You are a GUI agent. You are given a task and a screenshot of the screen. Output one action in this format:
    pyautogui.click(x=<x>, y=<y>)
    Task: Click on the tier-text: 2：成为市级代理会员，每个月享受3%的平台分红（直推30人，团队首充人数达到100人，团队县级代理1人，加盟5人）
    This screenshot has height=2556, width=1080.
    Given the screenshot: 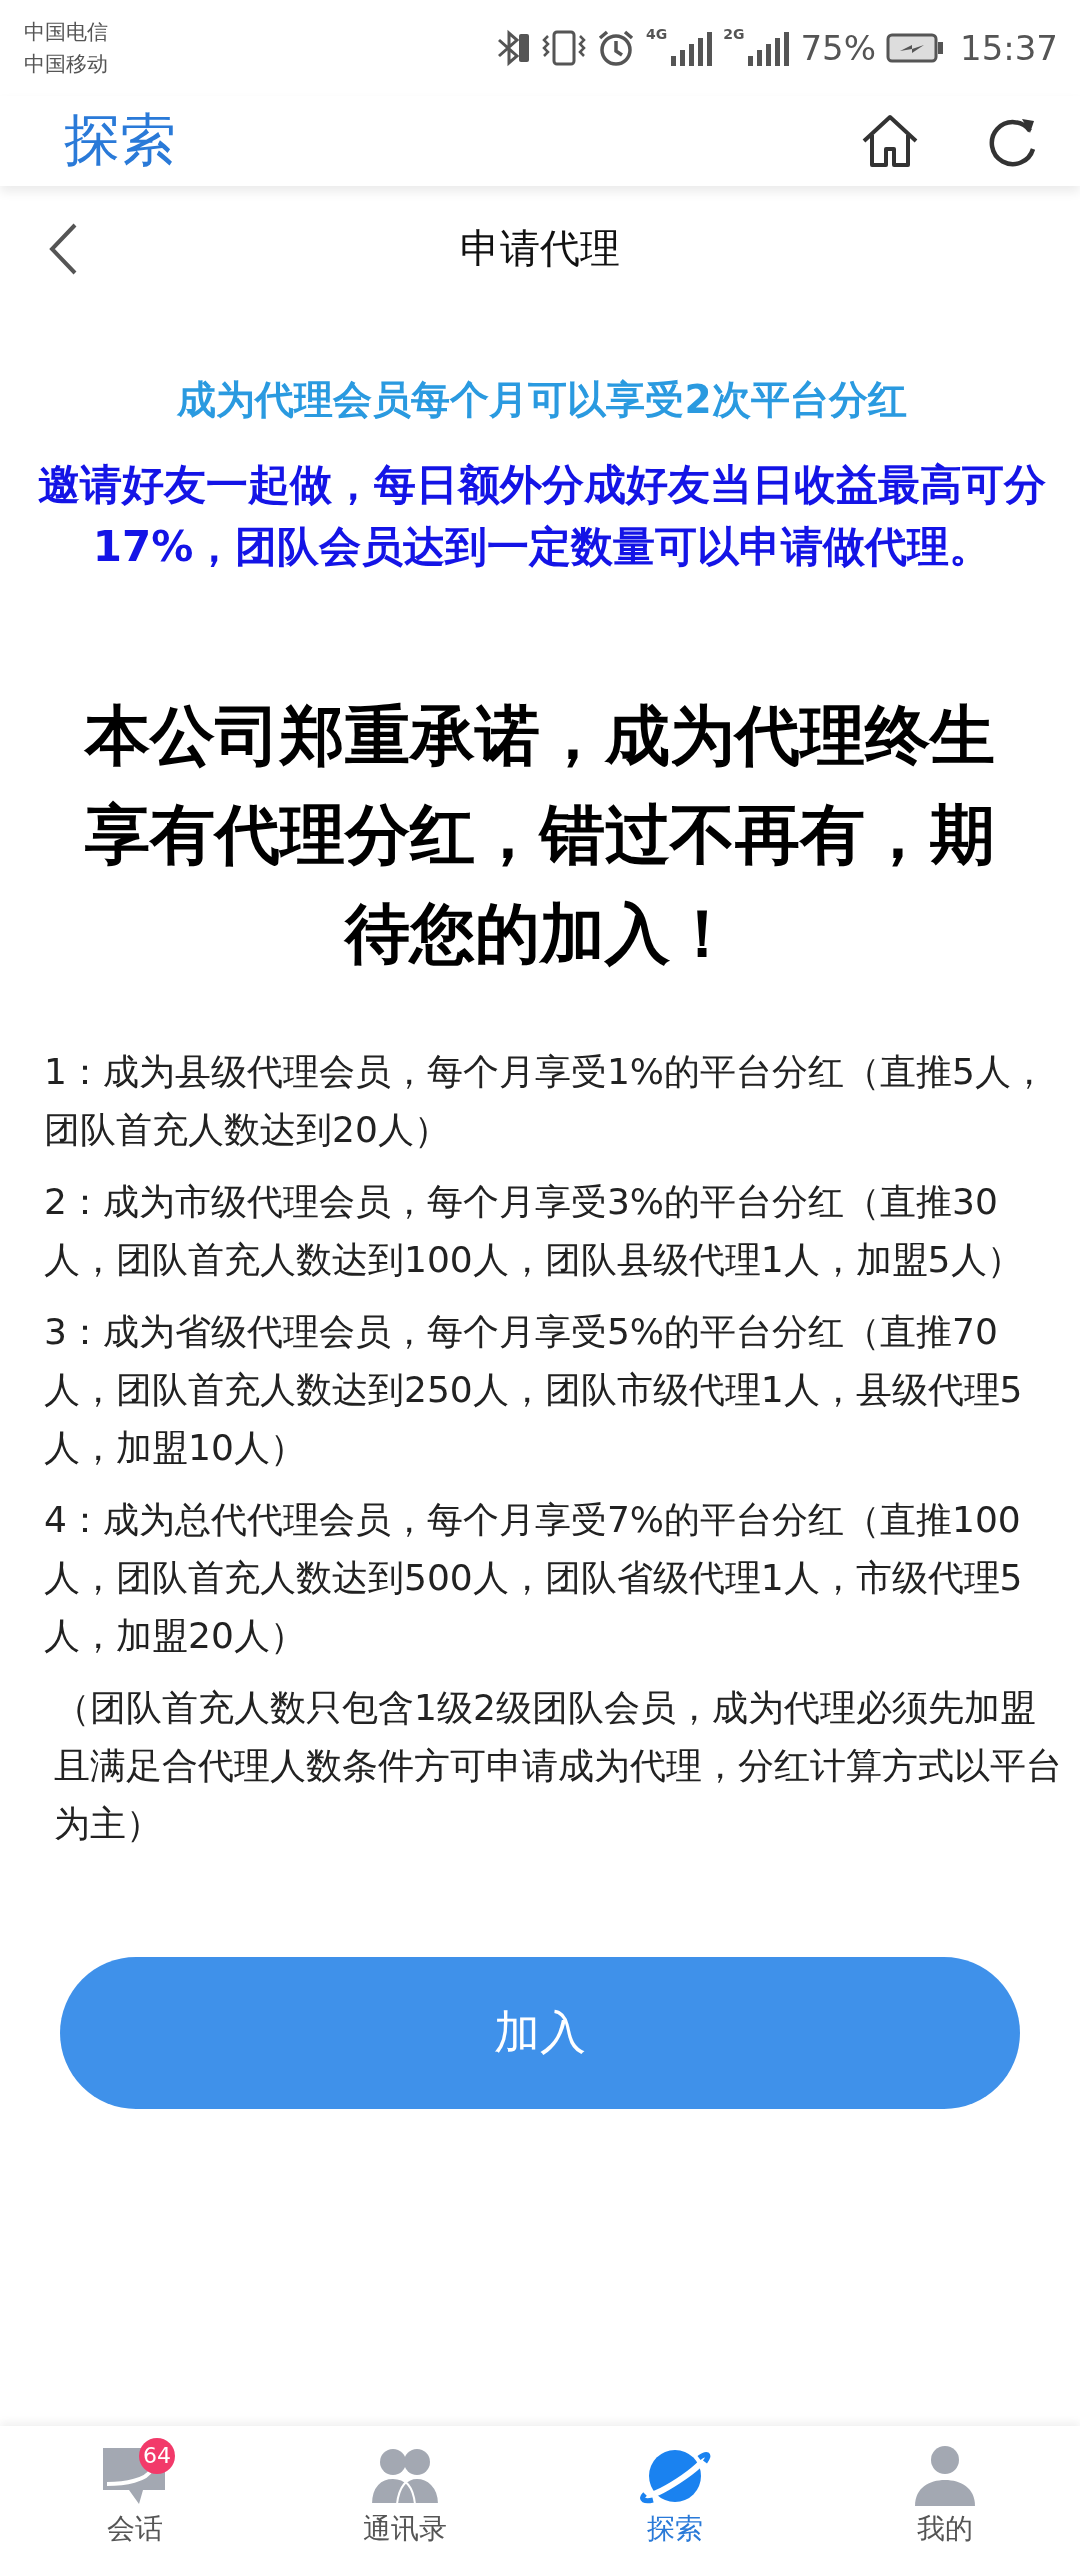 What is the action you would take?
    pyautogui.click(x=534, y=1231)
    